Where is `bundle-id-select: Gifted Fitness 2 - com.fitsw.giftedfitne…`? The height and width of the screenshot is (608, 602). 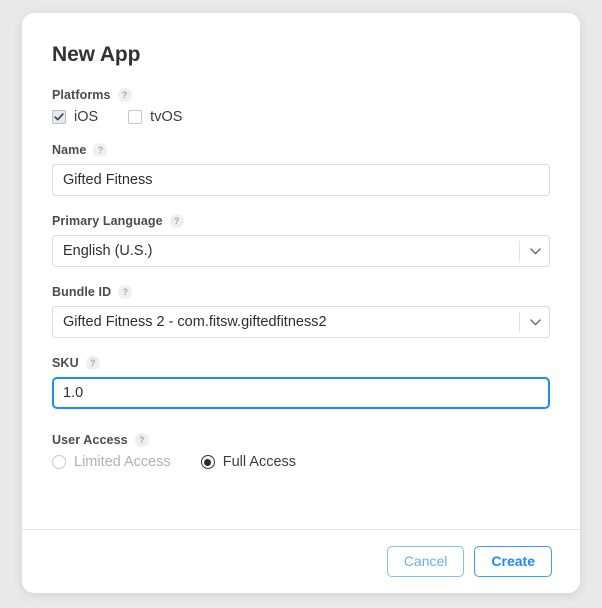 bundle-id-select: Gifted Fitness 2 - com.fitsw.giftedfitne… is located at coordinates (301, 322).